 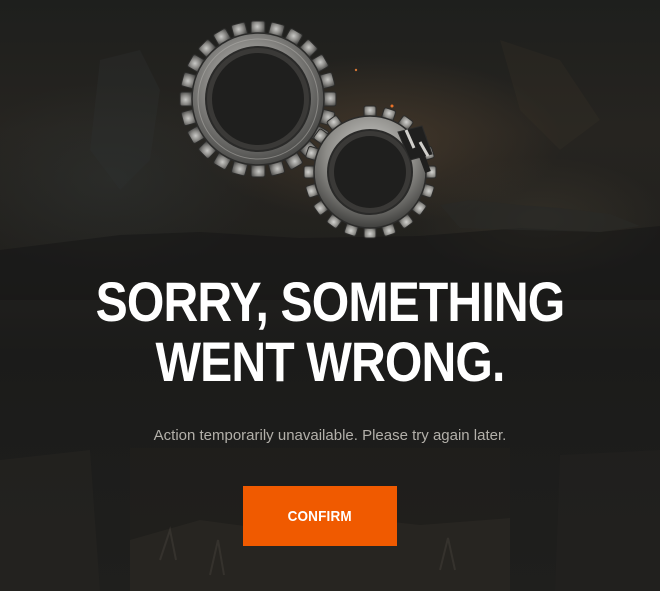 I want to click on confirm-button: CONFIRM, so click(x=320, y=516).